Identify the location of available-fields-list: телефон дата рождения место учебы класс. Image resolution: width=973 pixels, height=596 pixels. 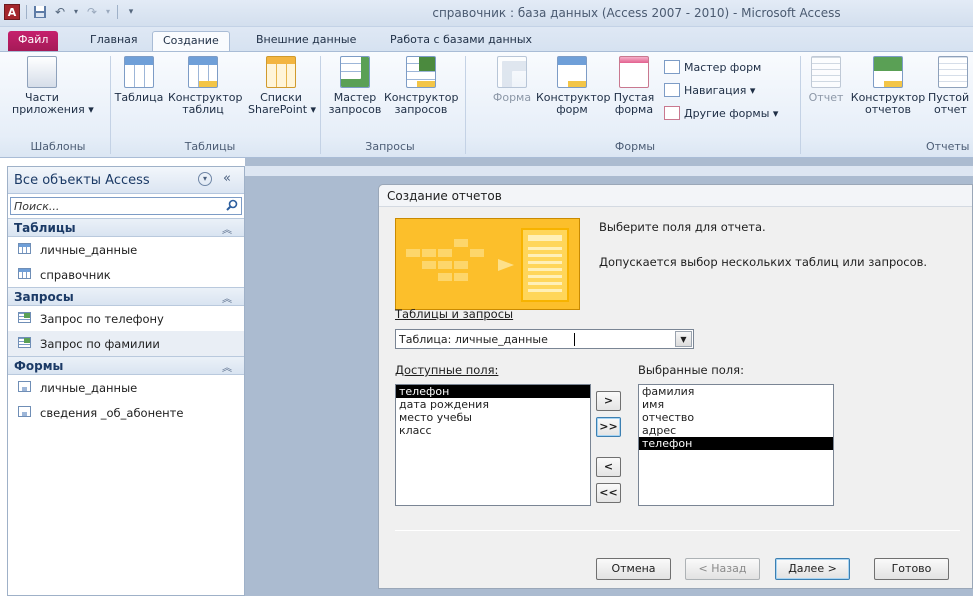
(493, 445).